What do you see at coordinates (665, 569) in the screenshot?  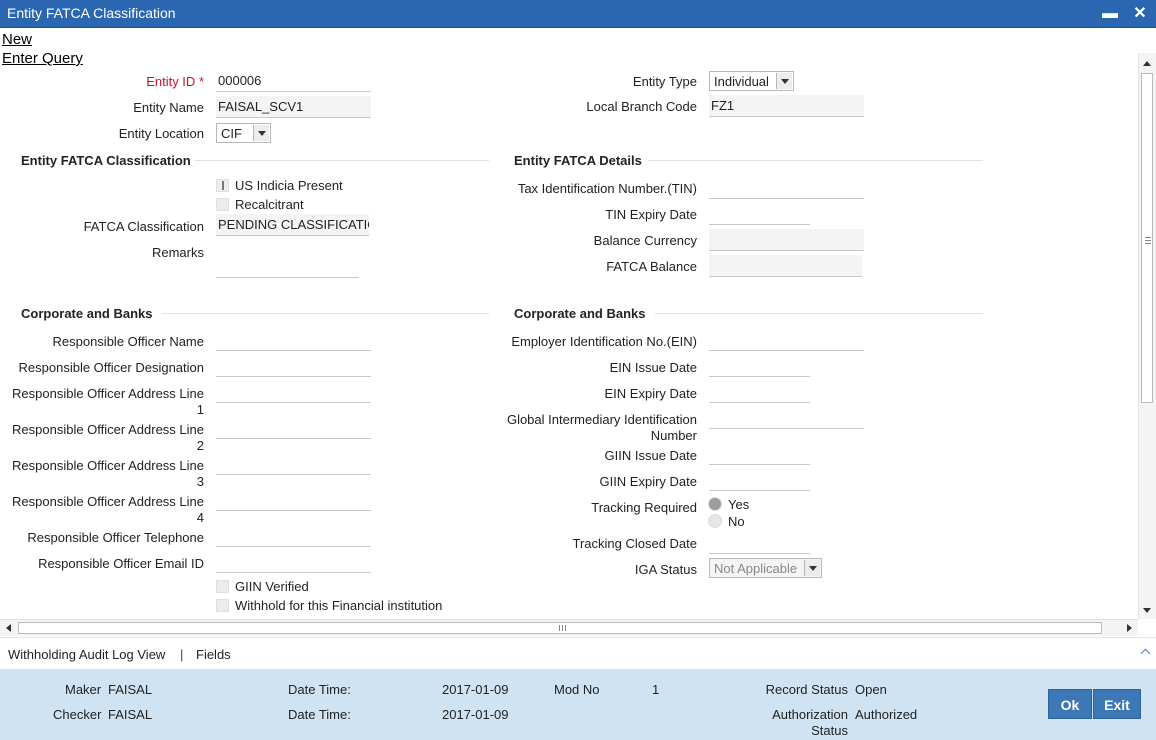 I see `iga-status-label: IGA Status` at bounding box center [665, 569].